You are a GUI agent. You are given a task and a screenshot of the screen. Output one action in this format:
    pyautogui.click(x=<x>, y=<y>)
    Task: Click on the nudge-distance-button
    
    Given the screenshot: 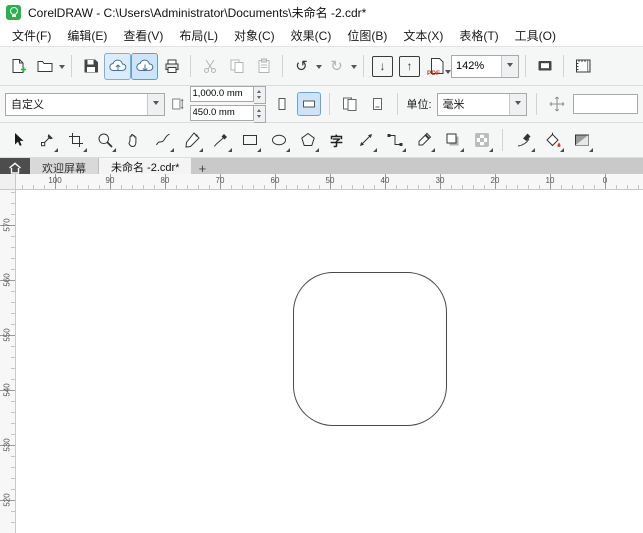 What is the action you would take?
    pyautogui.click(x=557, y=104)
    